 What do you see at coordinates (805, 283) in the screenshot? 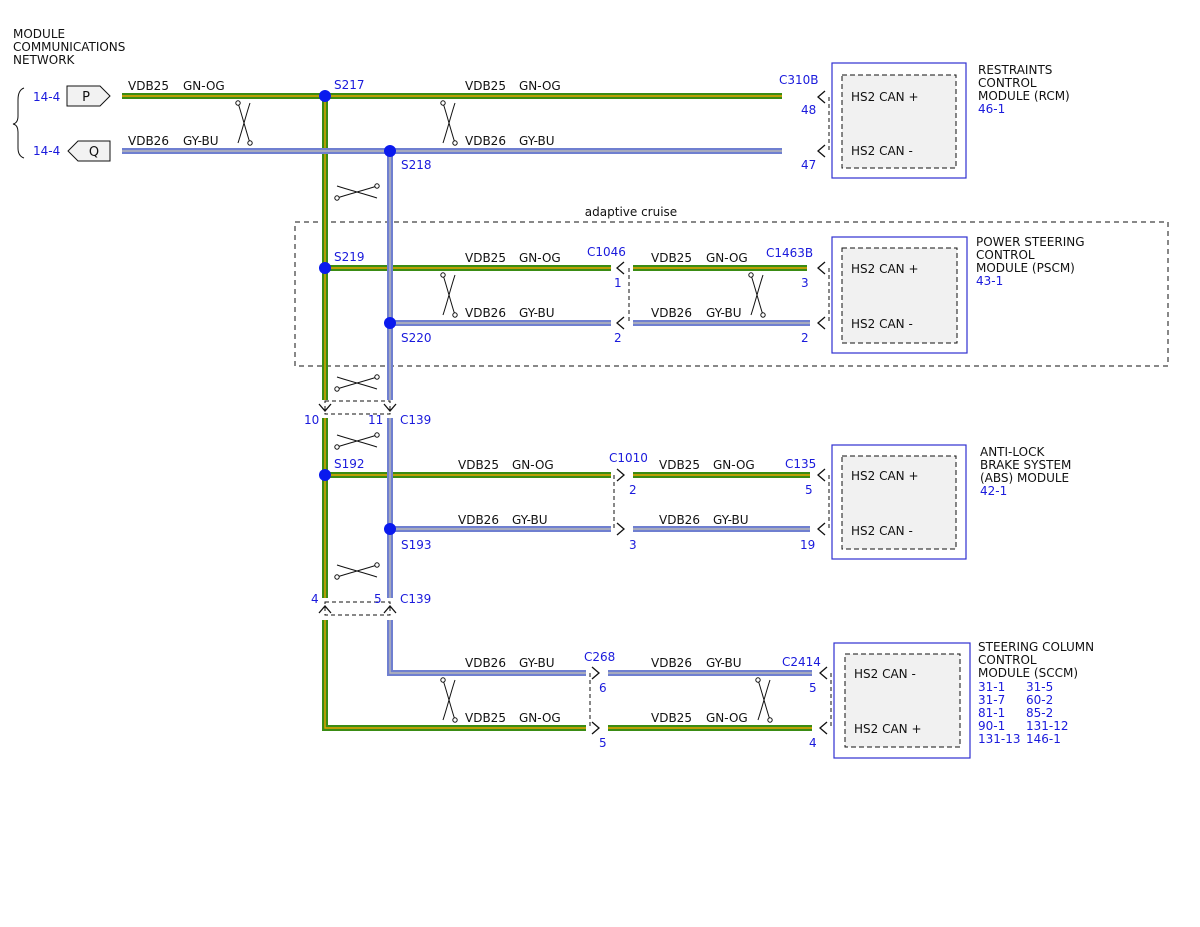
I see `pscm-pin-plus-number: 3` at bounding box center [805, 283].